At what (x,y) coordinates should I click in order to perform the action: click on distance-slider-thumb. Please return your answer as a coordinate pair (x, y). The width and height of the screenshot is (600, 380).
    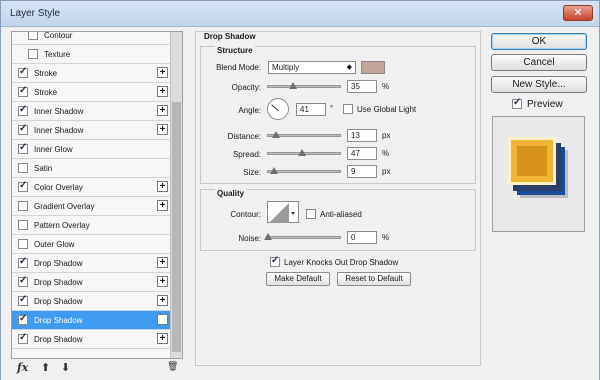
    Looking at the image, I should click on (276, 134).